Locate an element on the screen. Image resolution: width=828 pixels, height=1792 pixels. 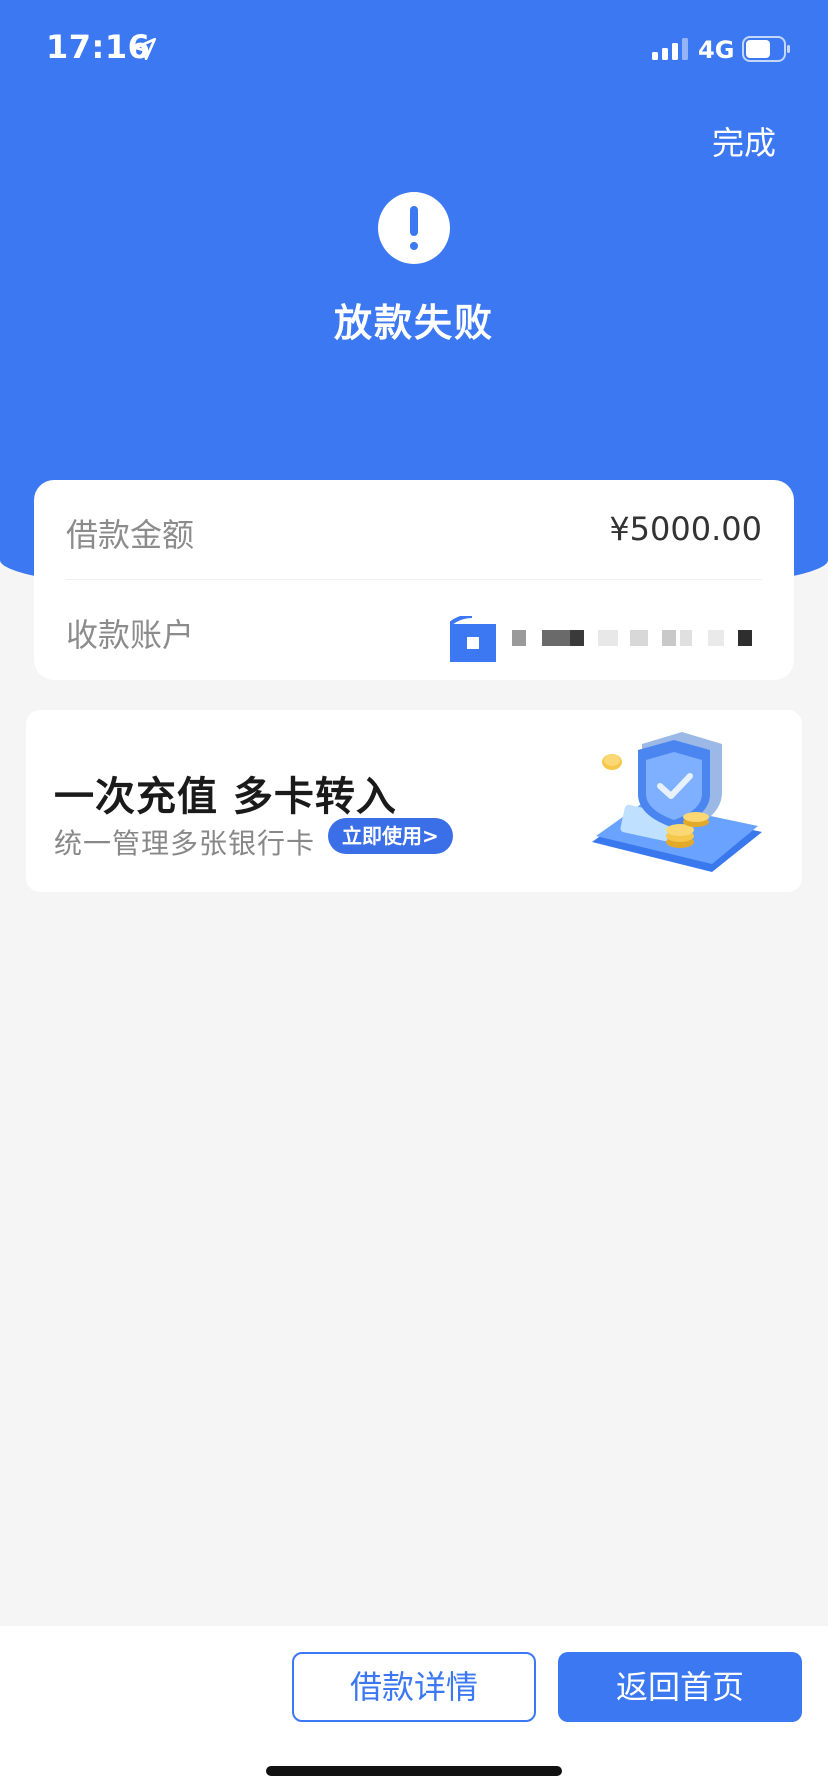
loan-details-button: 借款详情 is located at coordinates (414, 1687).